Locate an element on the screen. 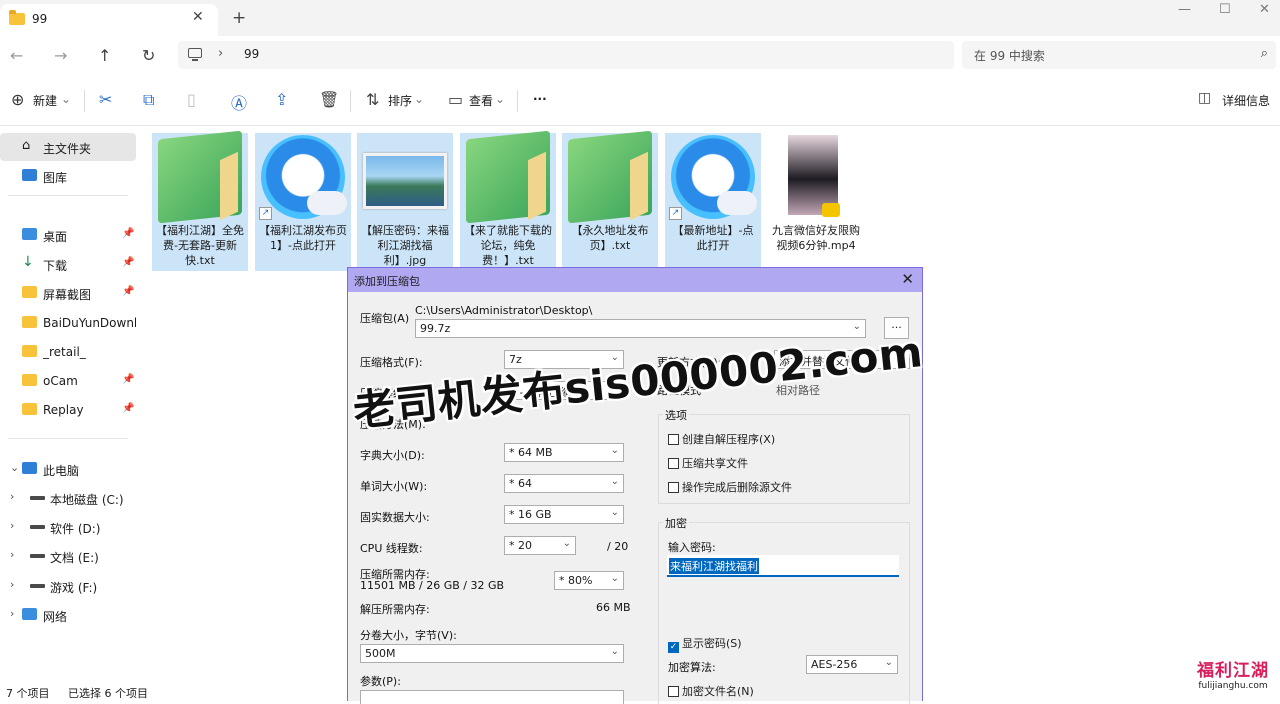 The height and width of the screenshot is (704, 1280). shared-files-checkbox: 压缩共享文件 is located at coordinates (708, 463).